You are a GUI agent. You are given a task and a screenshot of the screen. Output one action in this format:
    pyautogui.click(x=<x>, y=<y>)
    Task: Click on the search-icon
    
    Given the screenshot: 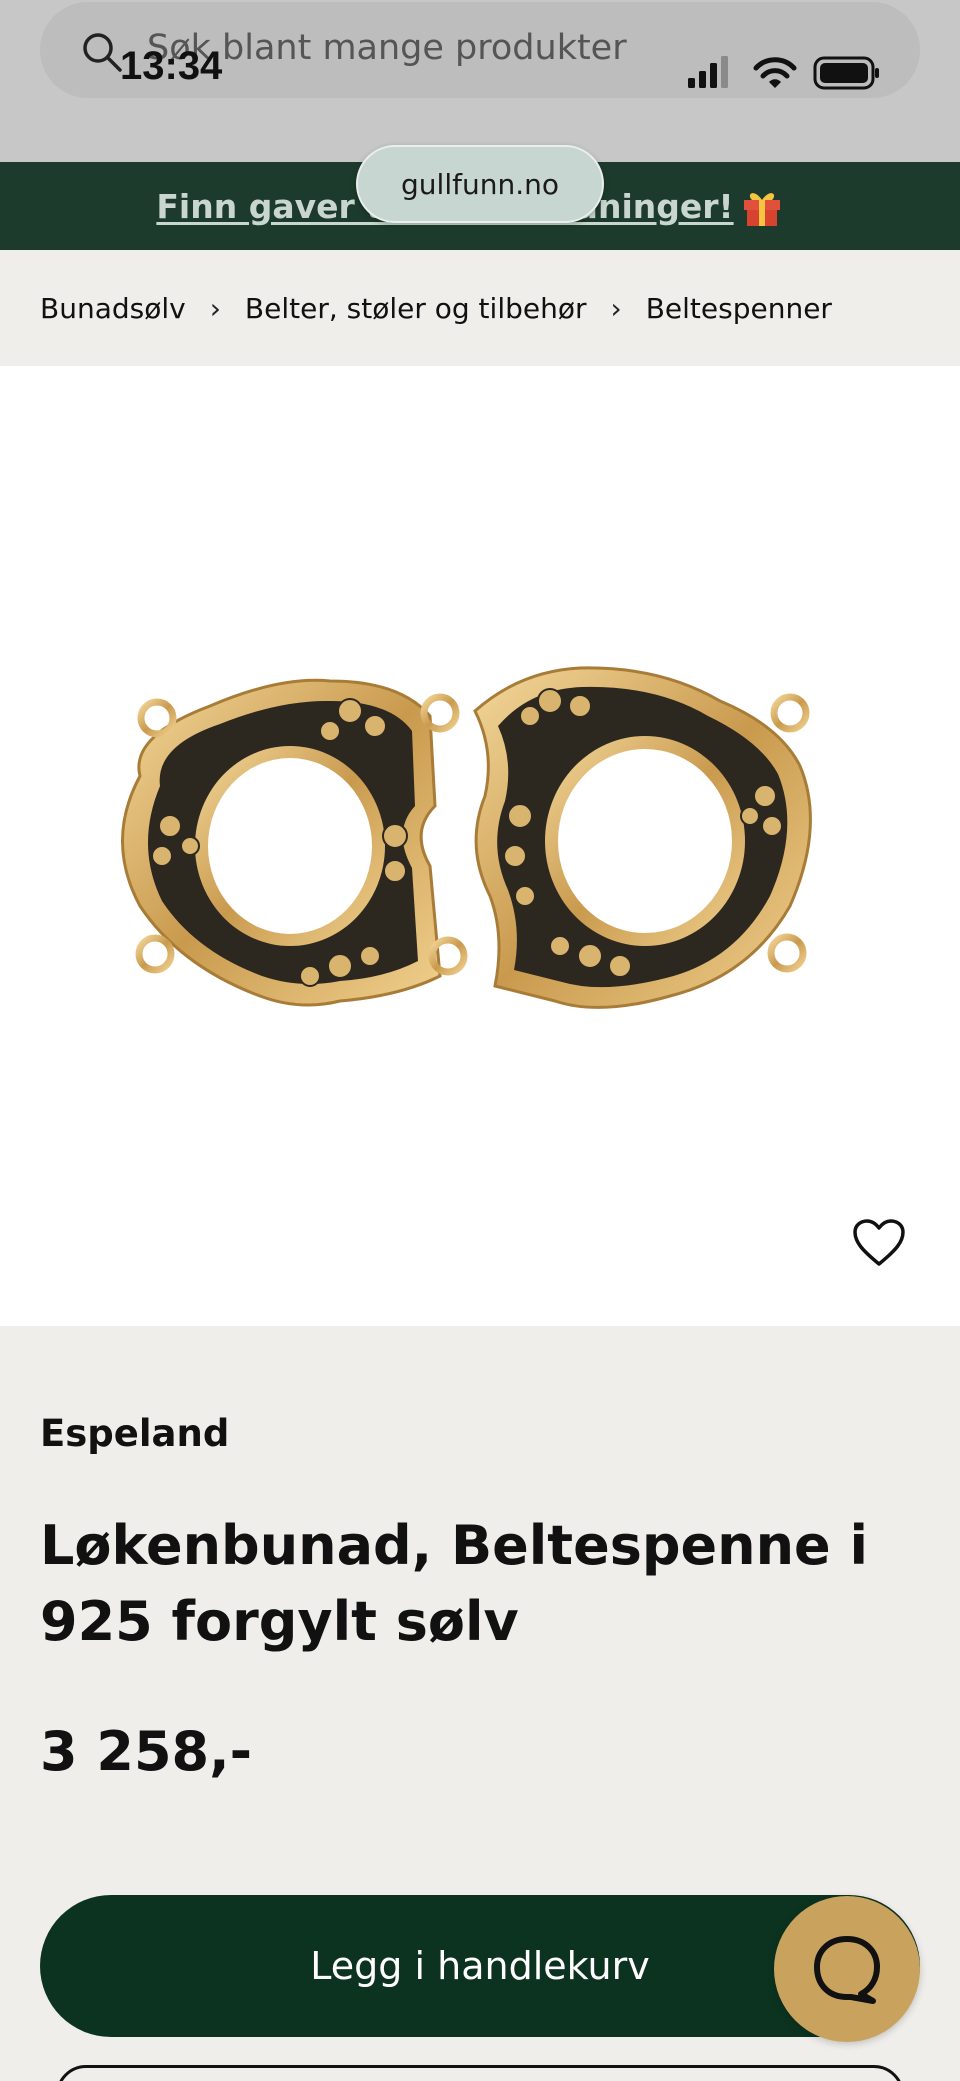 What is the action you would take?
    pyautogui.click(x=102, y=52)
    